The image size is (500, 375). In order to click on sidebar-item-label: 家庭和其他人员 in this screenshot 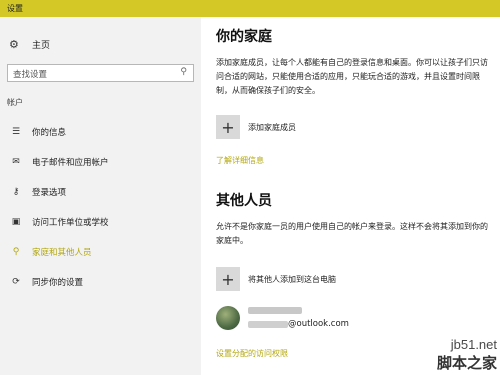, I will do `click(62, 253)`.